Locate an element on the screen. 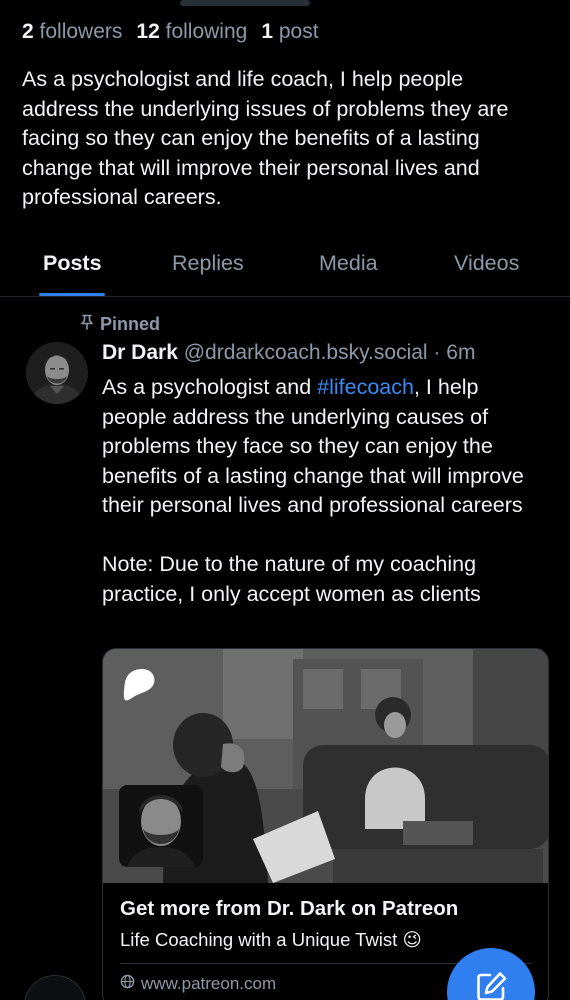 This screenshot has width=570, height=1000. hashtag-link: #lifecoach is located at coordinates (365, 387).